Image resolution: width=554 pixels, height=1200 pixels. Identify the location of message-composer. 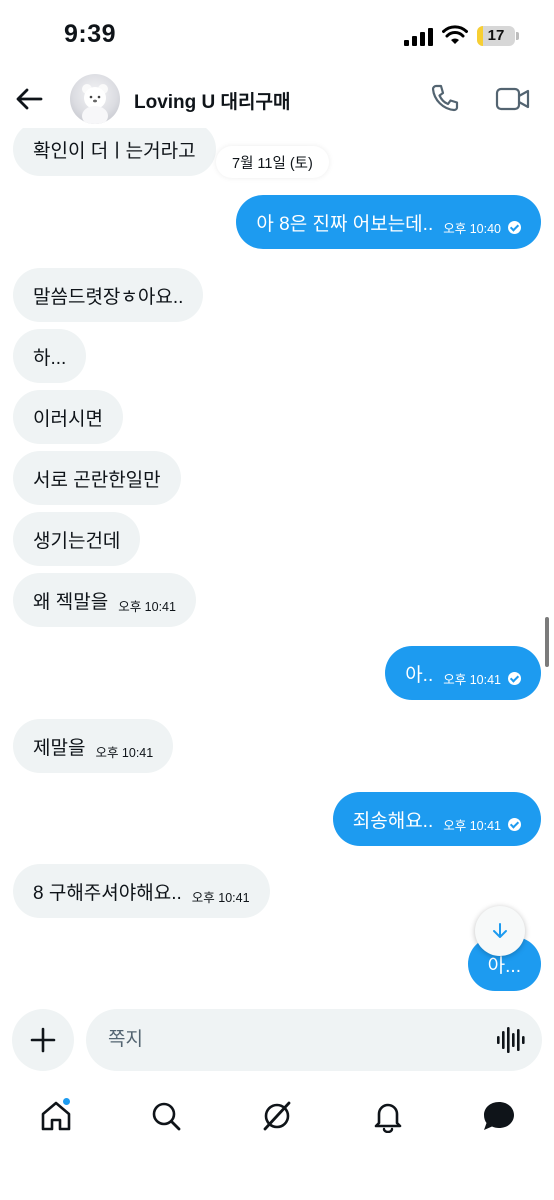
(277, 1041).